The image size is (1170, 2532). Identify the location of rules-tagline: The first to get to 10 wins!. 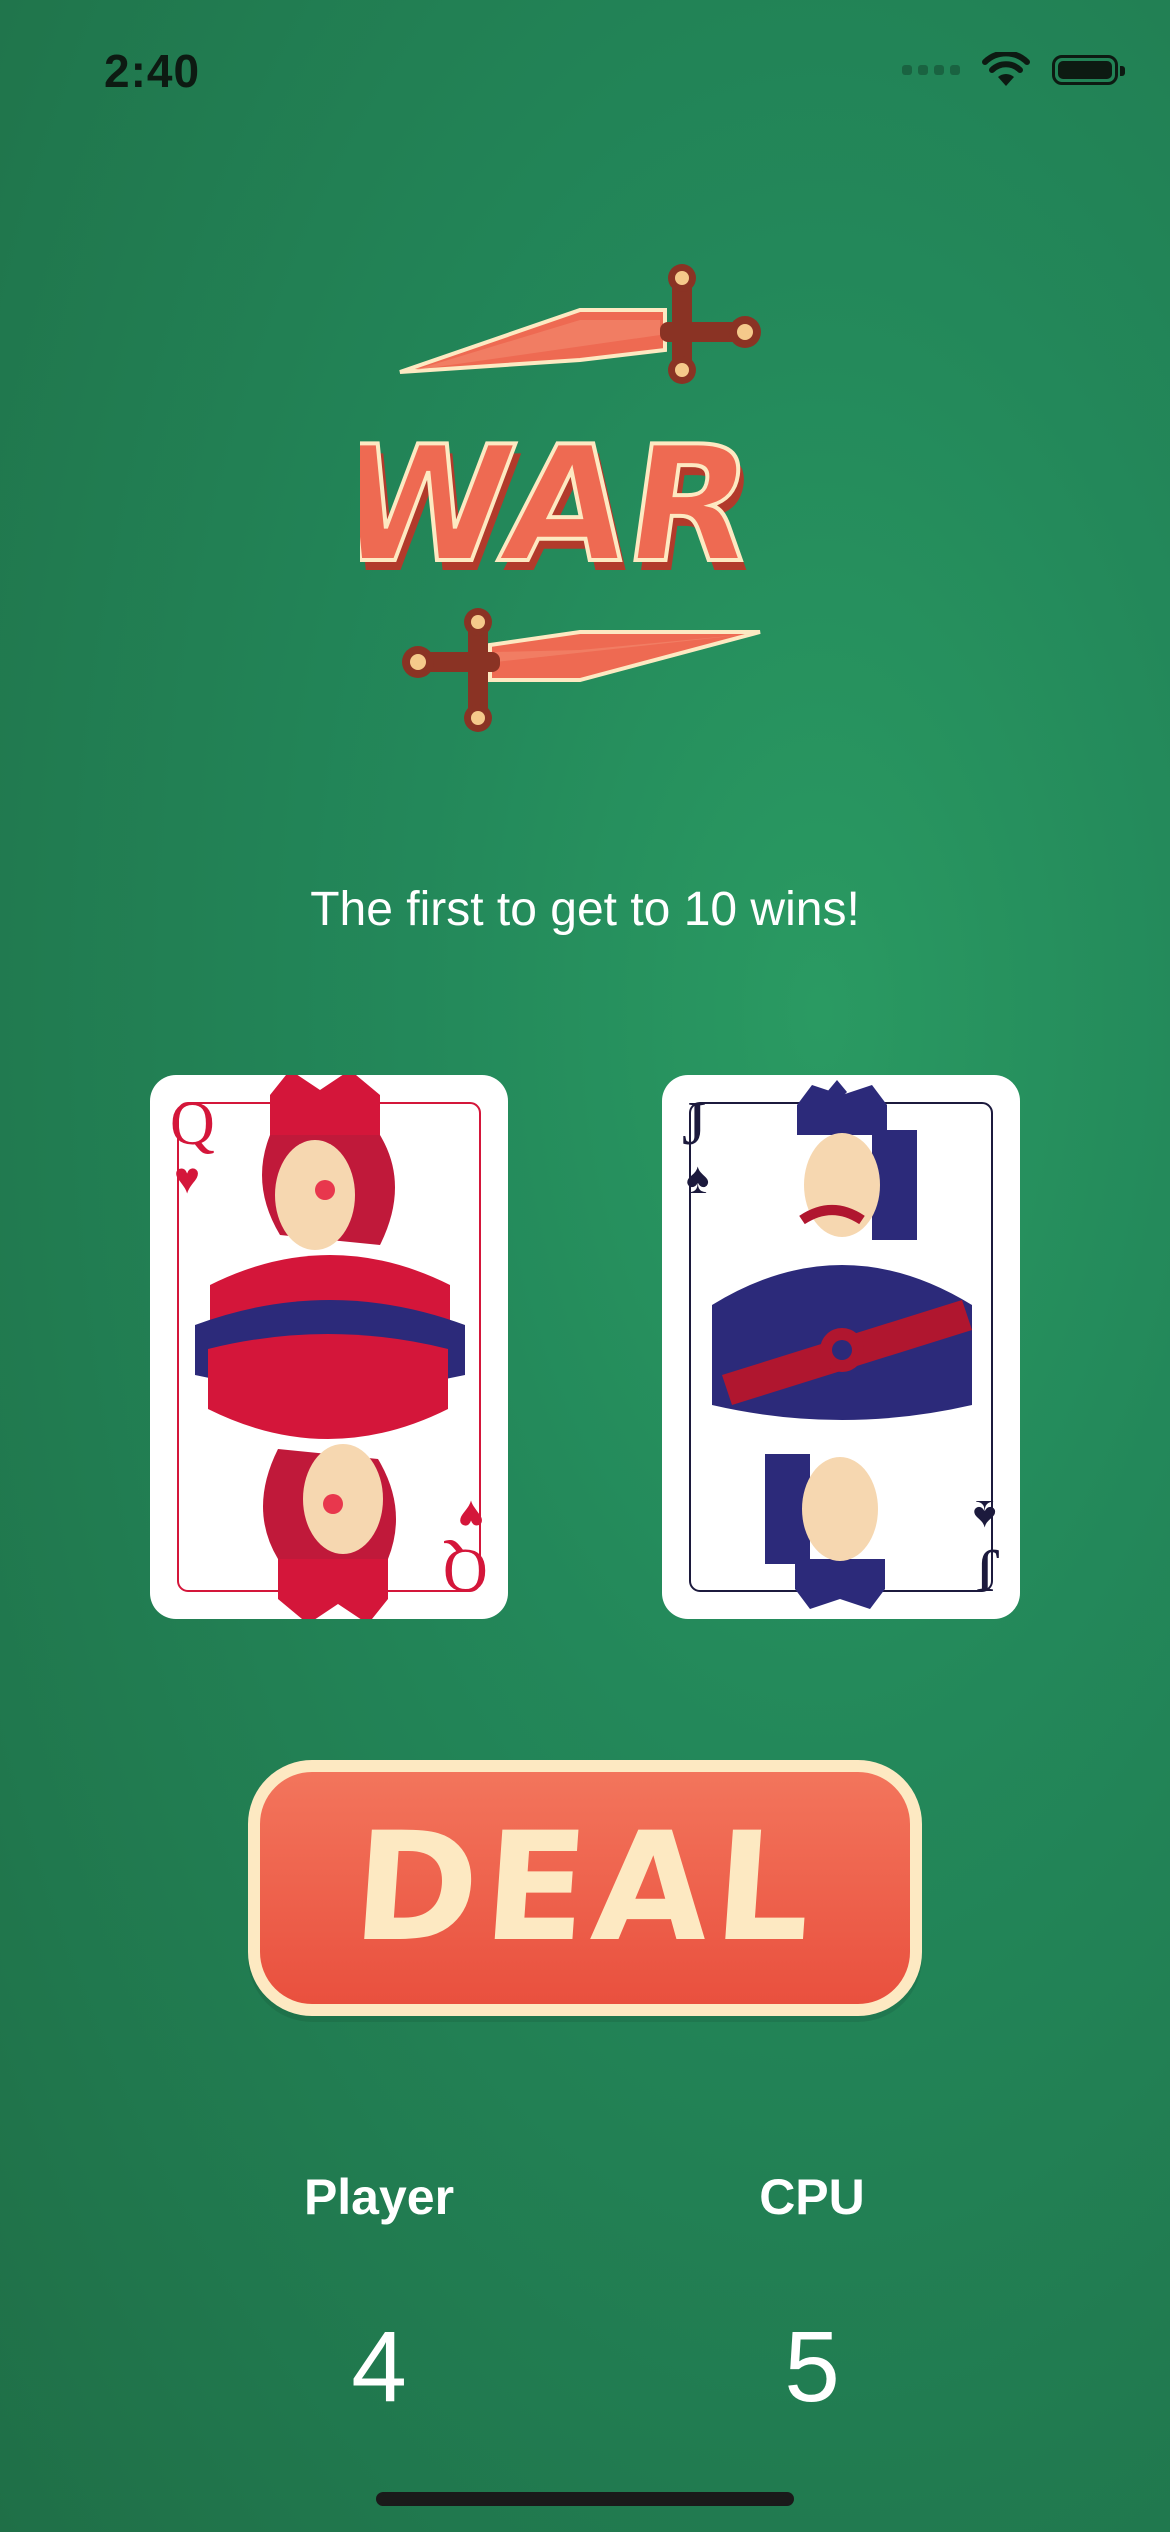
(585, 909).